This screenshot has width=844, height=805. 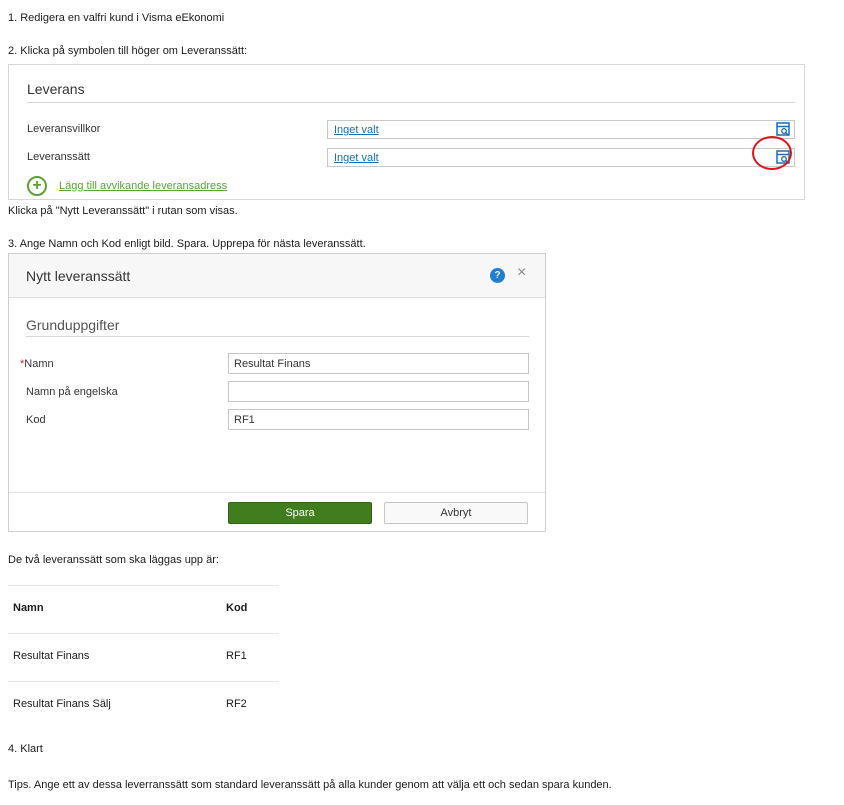 I want to click on leverans-divider, so click(x=411, y=102).